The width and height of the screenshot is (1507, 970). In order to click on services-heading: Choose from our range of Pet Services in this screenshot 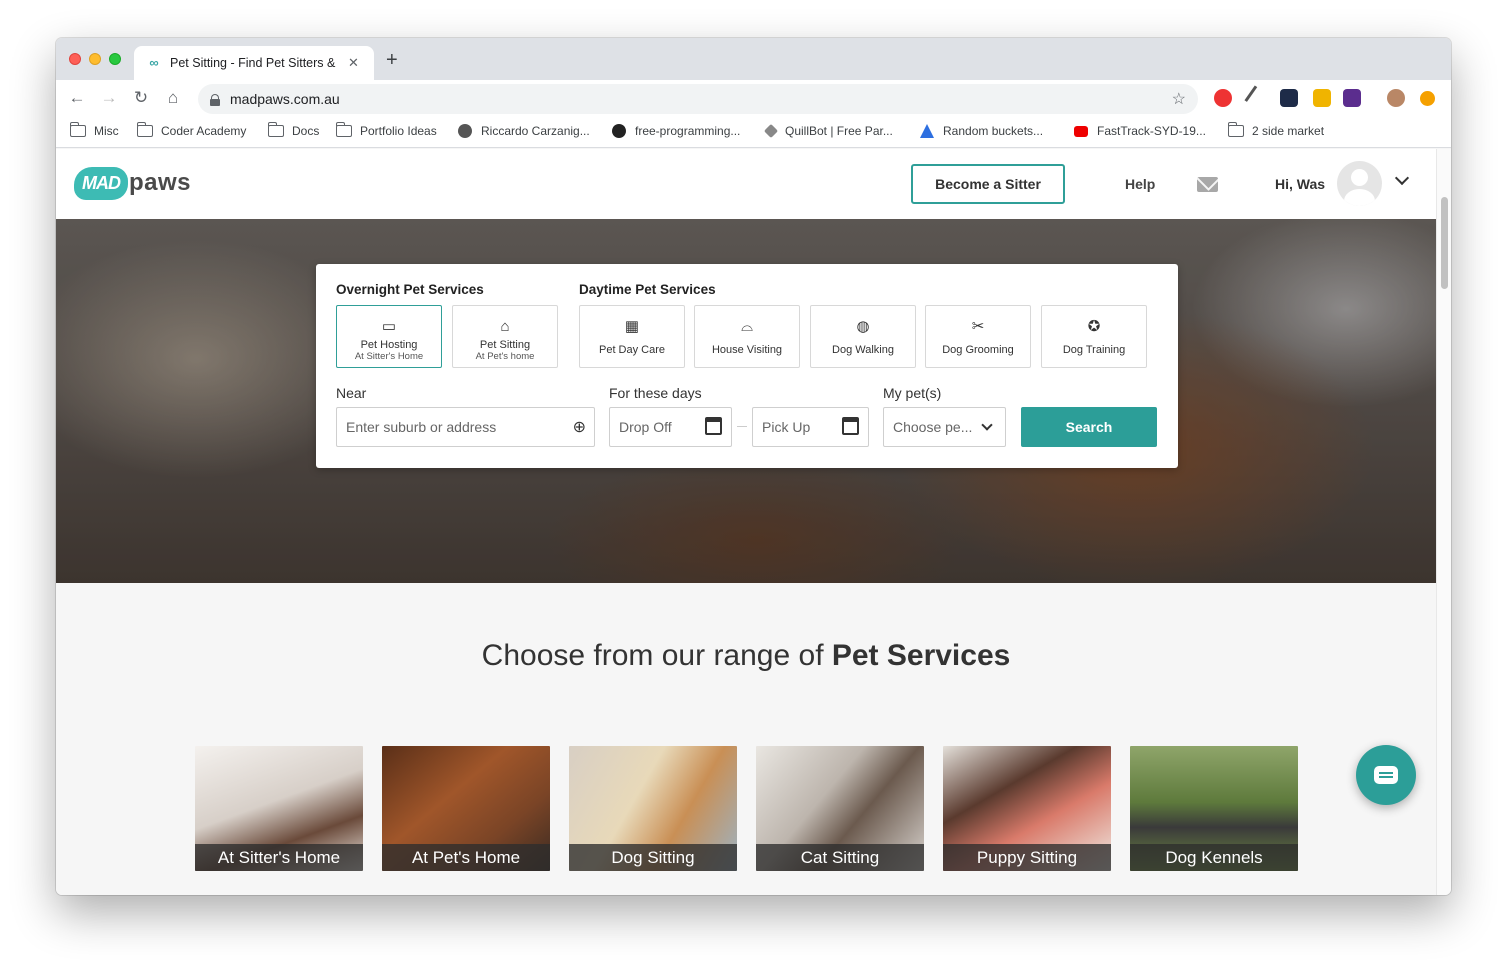, I will do `click(746, 656)`.